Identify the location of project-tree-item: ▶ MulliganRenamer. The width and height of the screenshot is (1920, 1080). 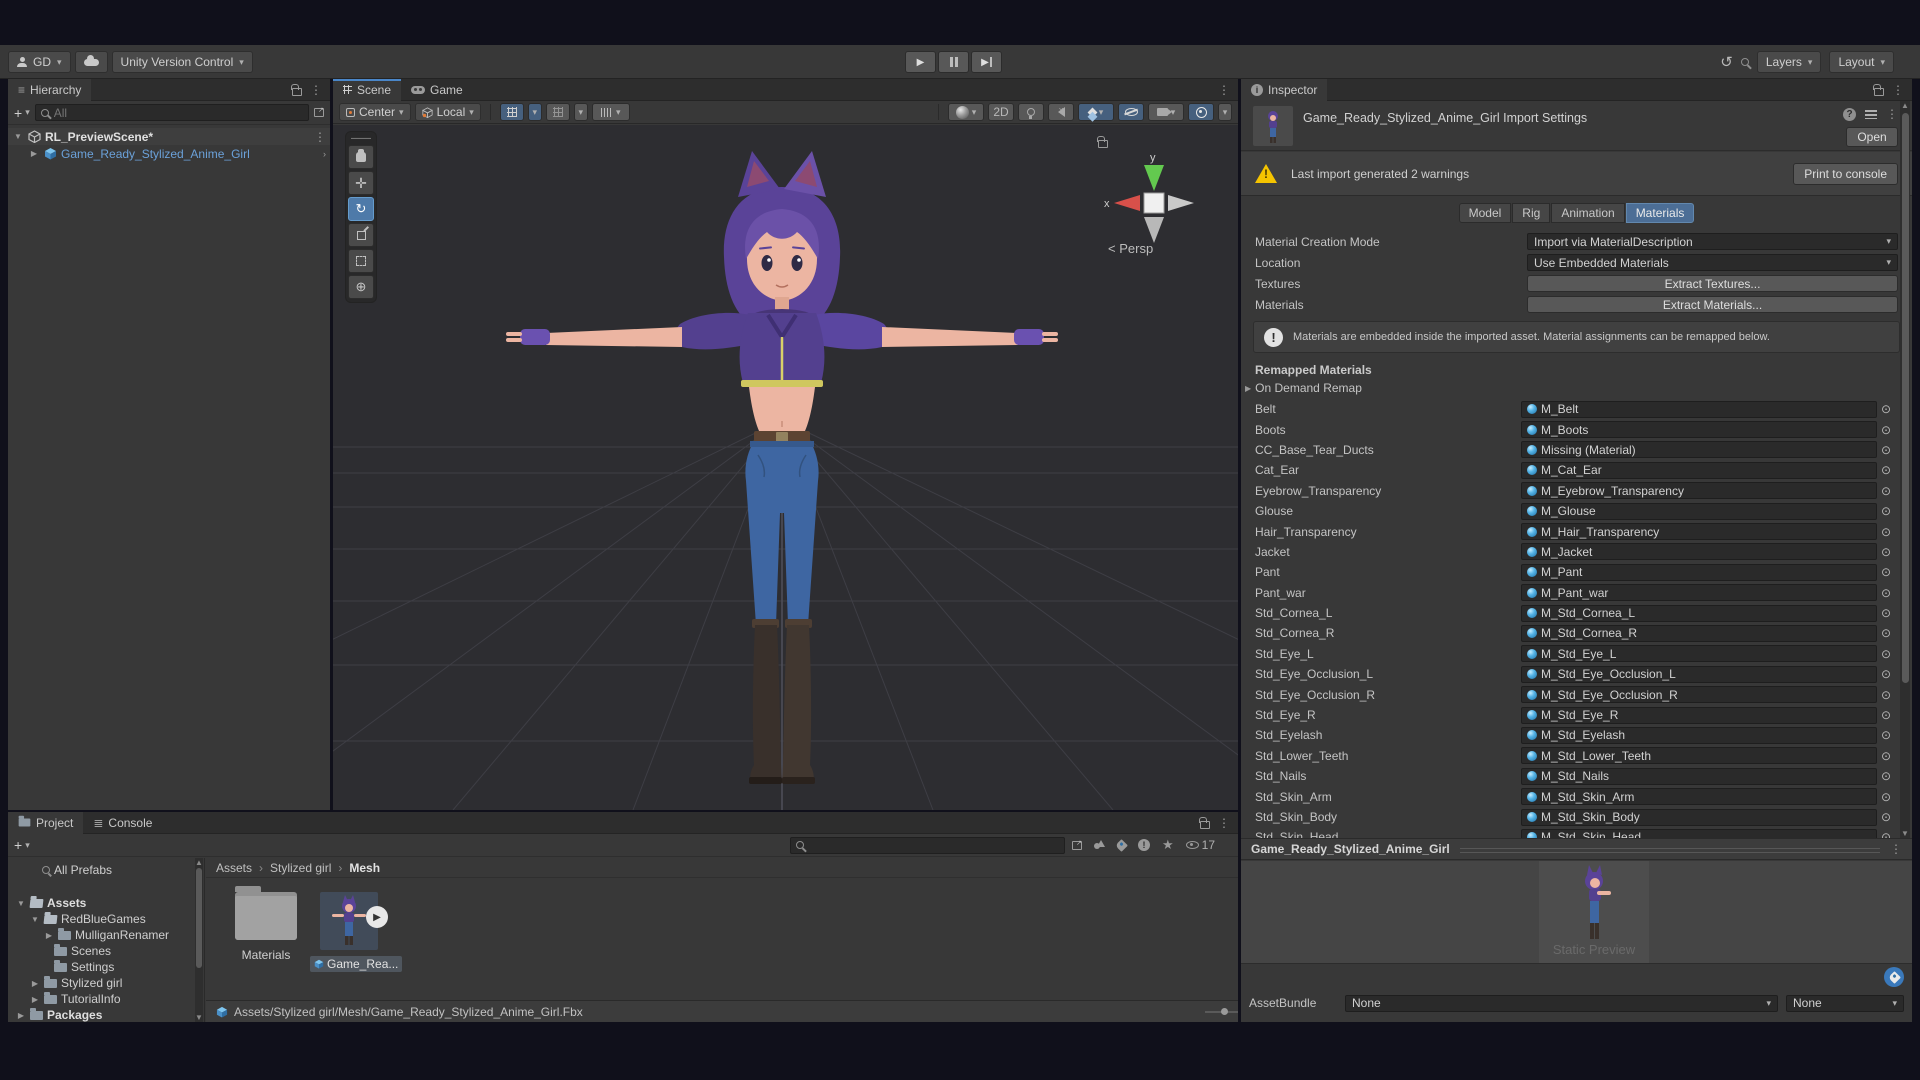
(106, 935).